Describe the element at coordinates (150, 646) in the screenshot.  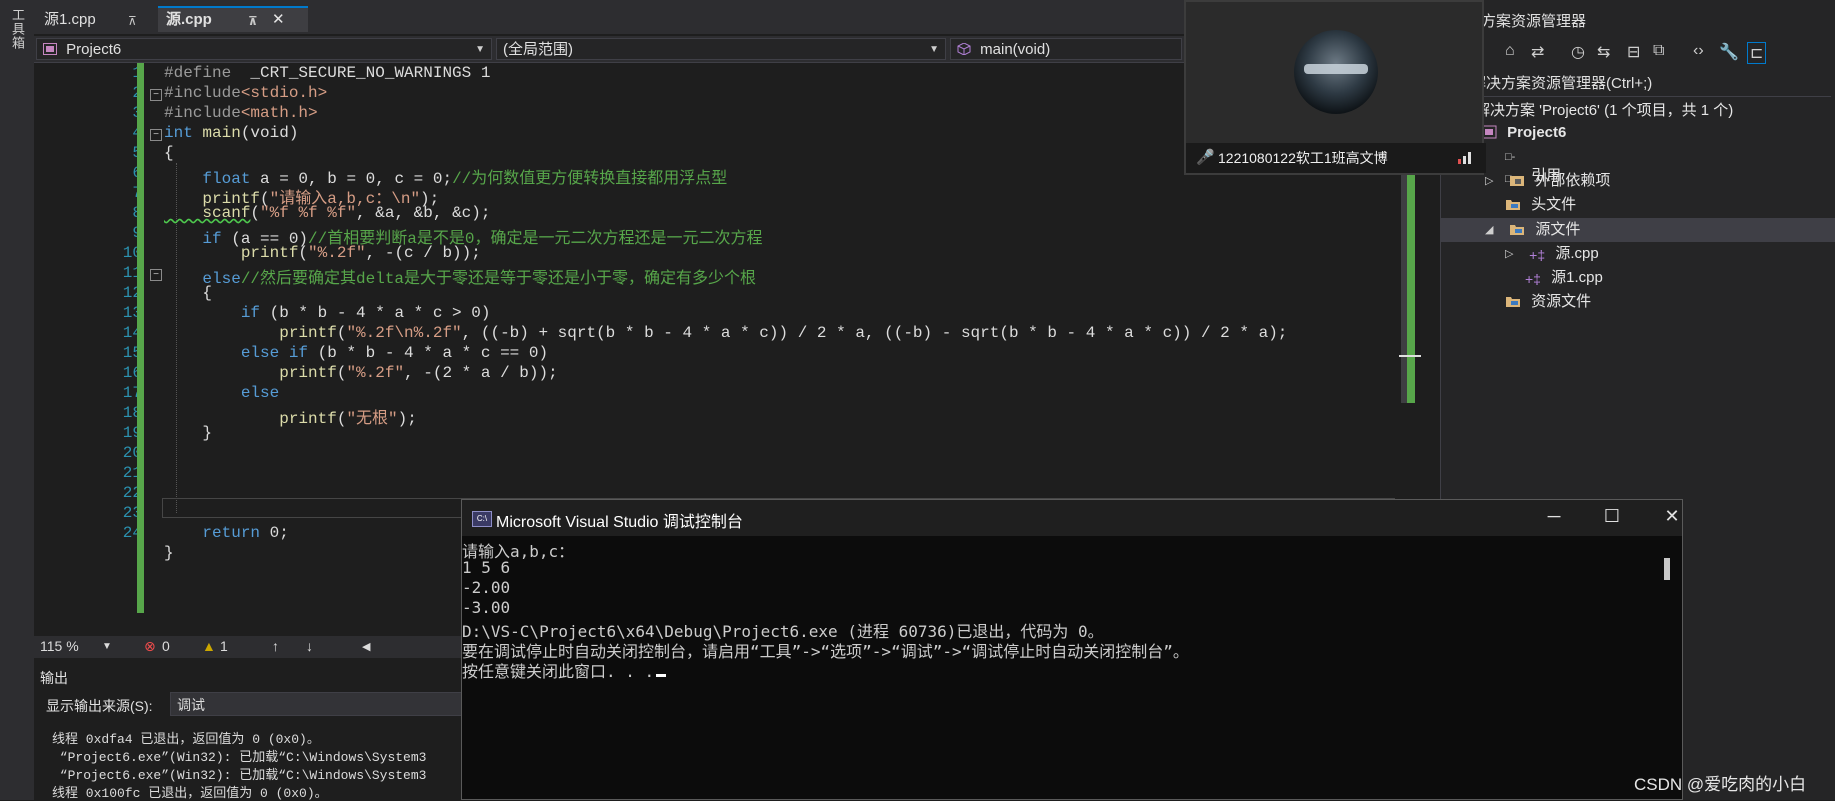
I see `error-icon: ⊗` at that location.